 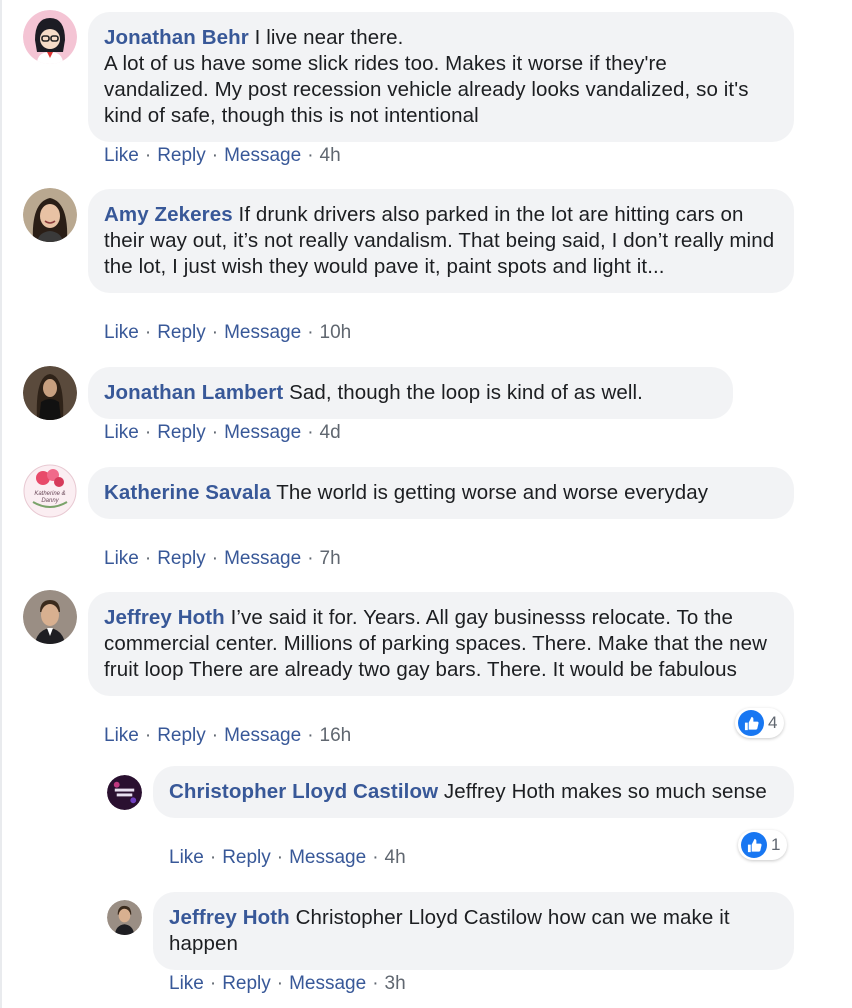 I want to click on reaction-number: 1, so click(x=776, y=844).